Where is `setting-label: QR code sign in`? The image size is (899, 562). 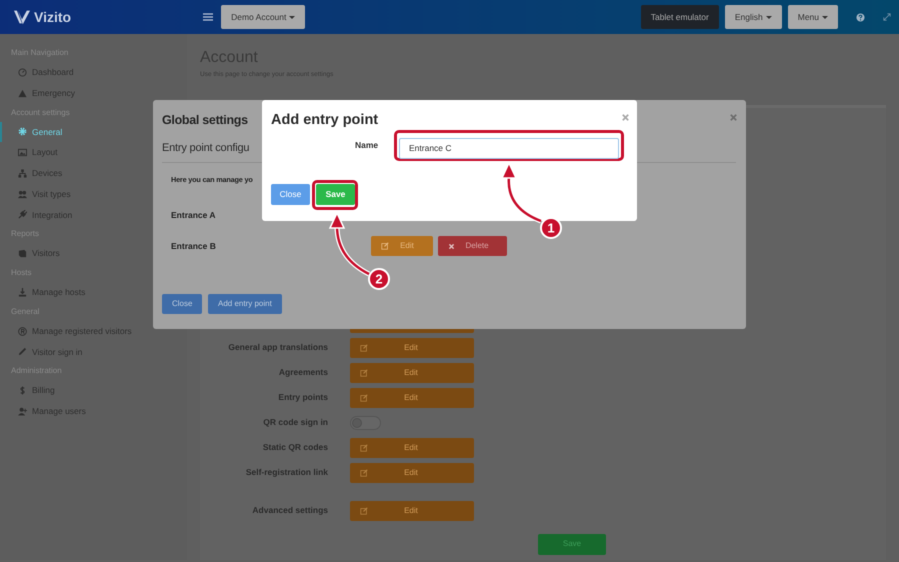
setting-label: QR code sign in is located at coordinates (295, 423).